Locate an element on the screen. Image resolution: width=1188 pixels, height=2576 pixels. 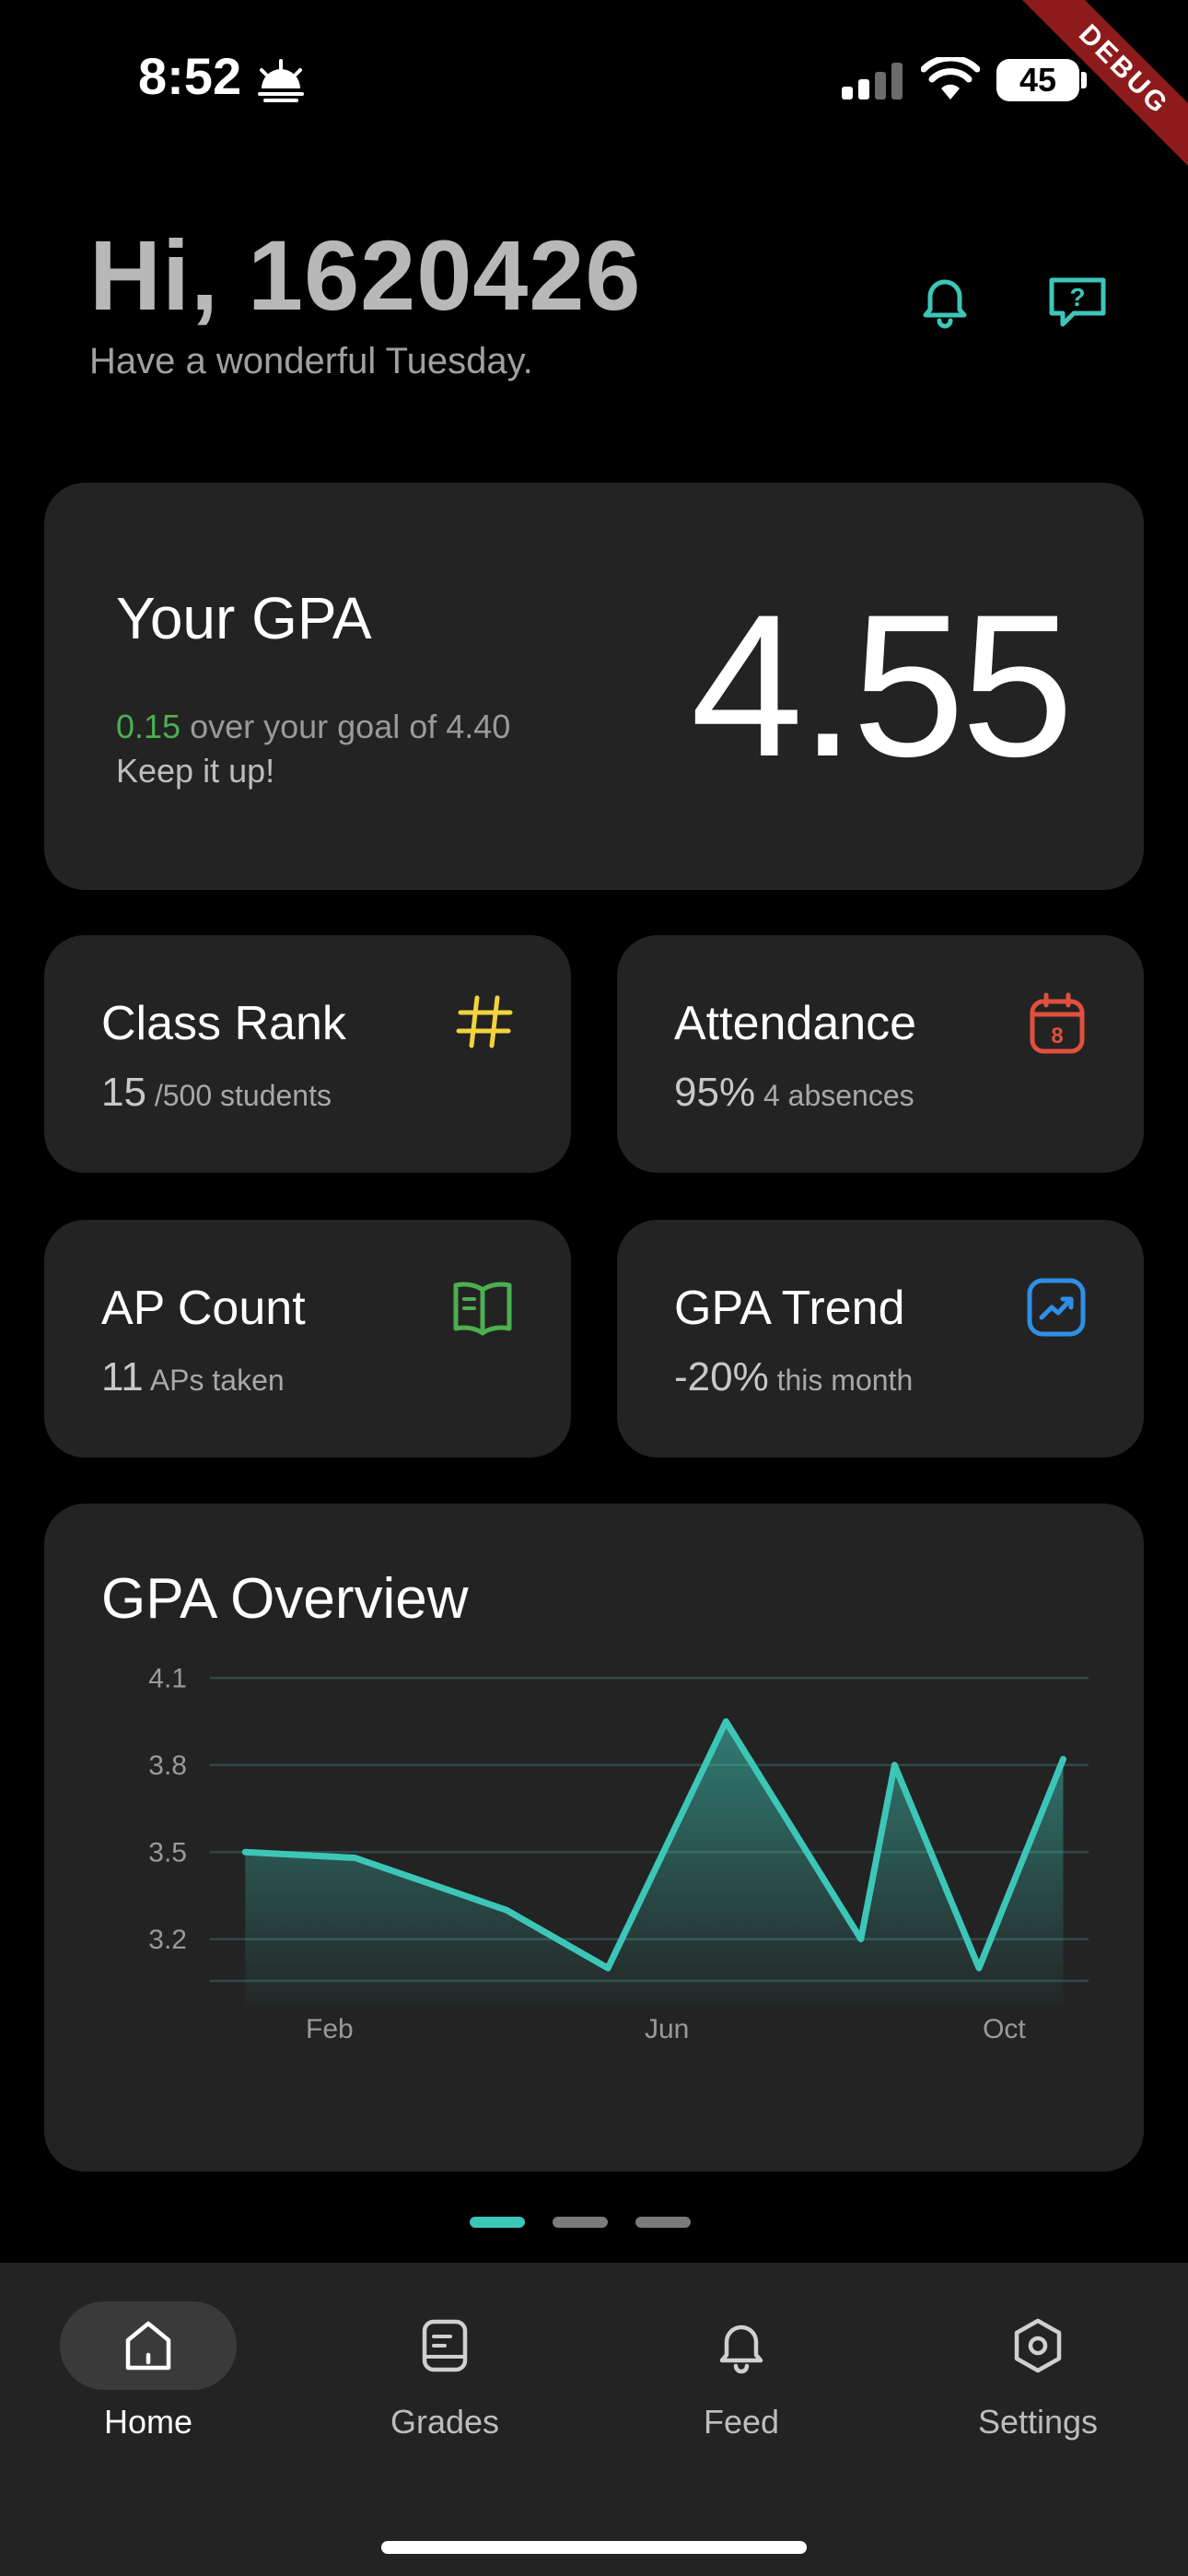
debug-label: DEBUG is located at coordinates (1100, 87).